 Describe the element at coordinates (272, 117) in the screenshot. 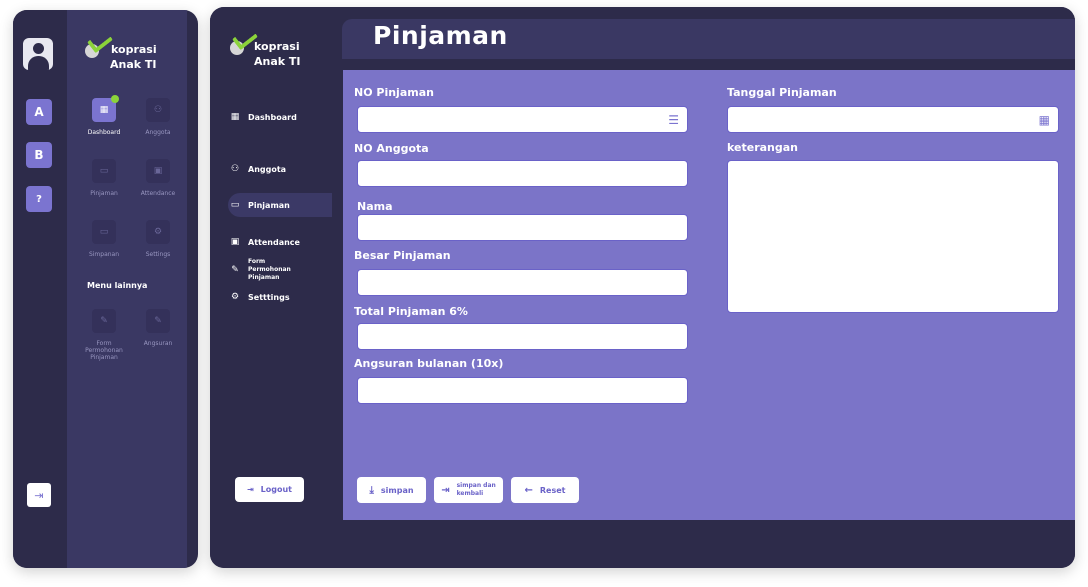

I see `sidebar-item-label: Dashboard` at that location.